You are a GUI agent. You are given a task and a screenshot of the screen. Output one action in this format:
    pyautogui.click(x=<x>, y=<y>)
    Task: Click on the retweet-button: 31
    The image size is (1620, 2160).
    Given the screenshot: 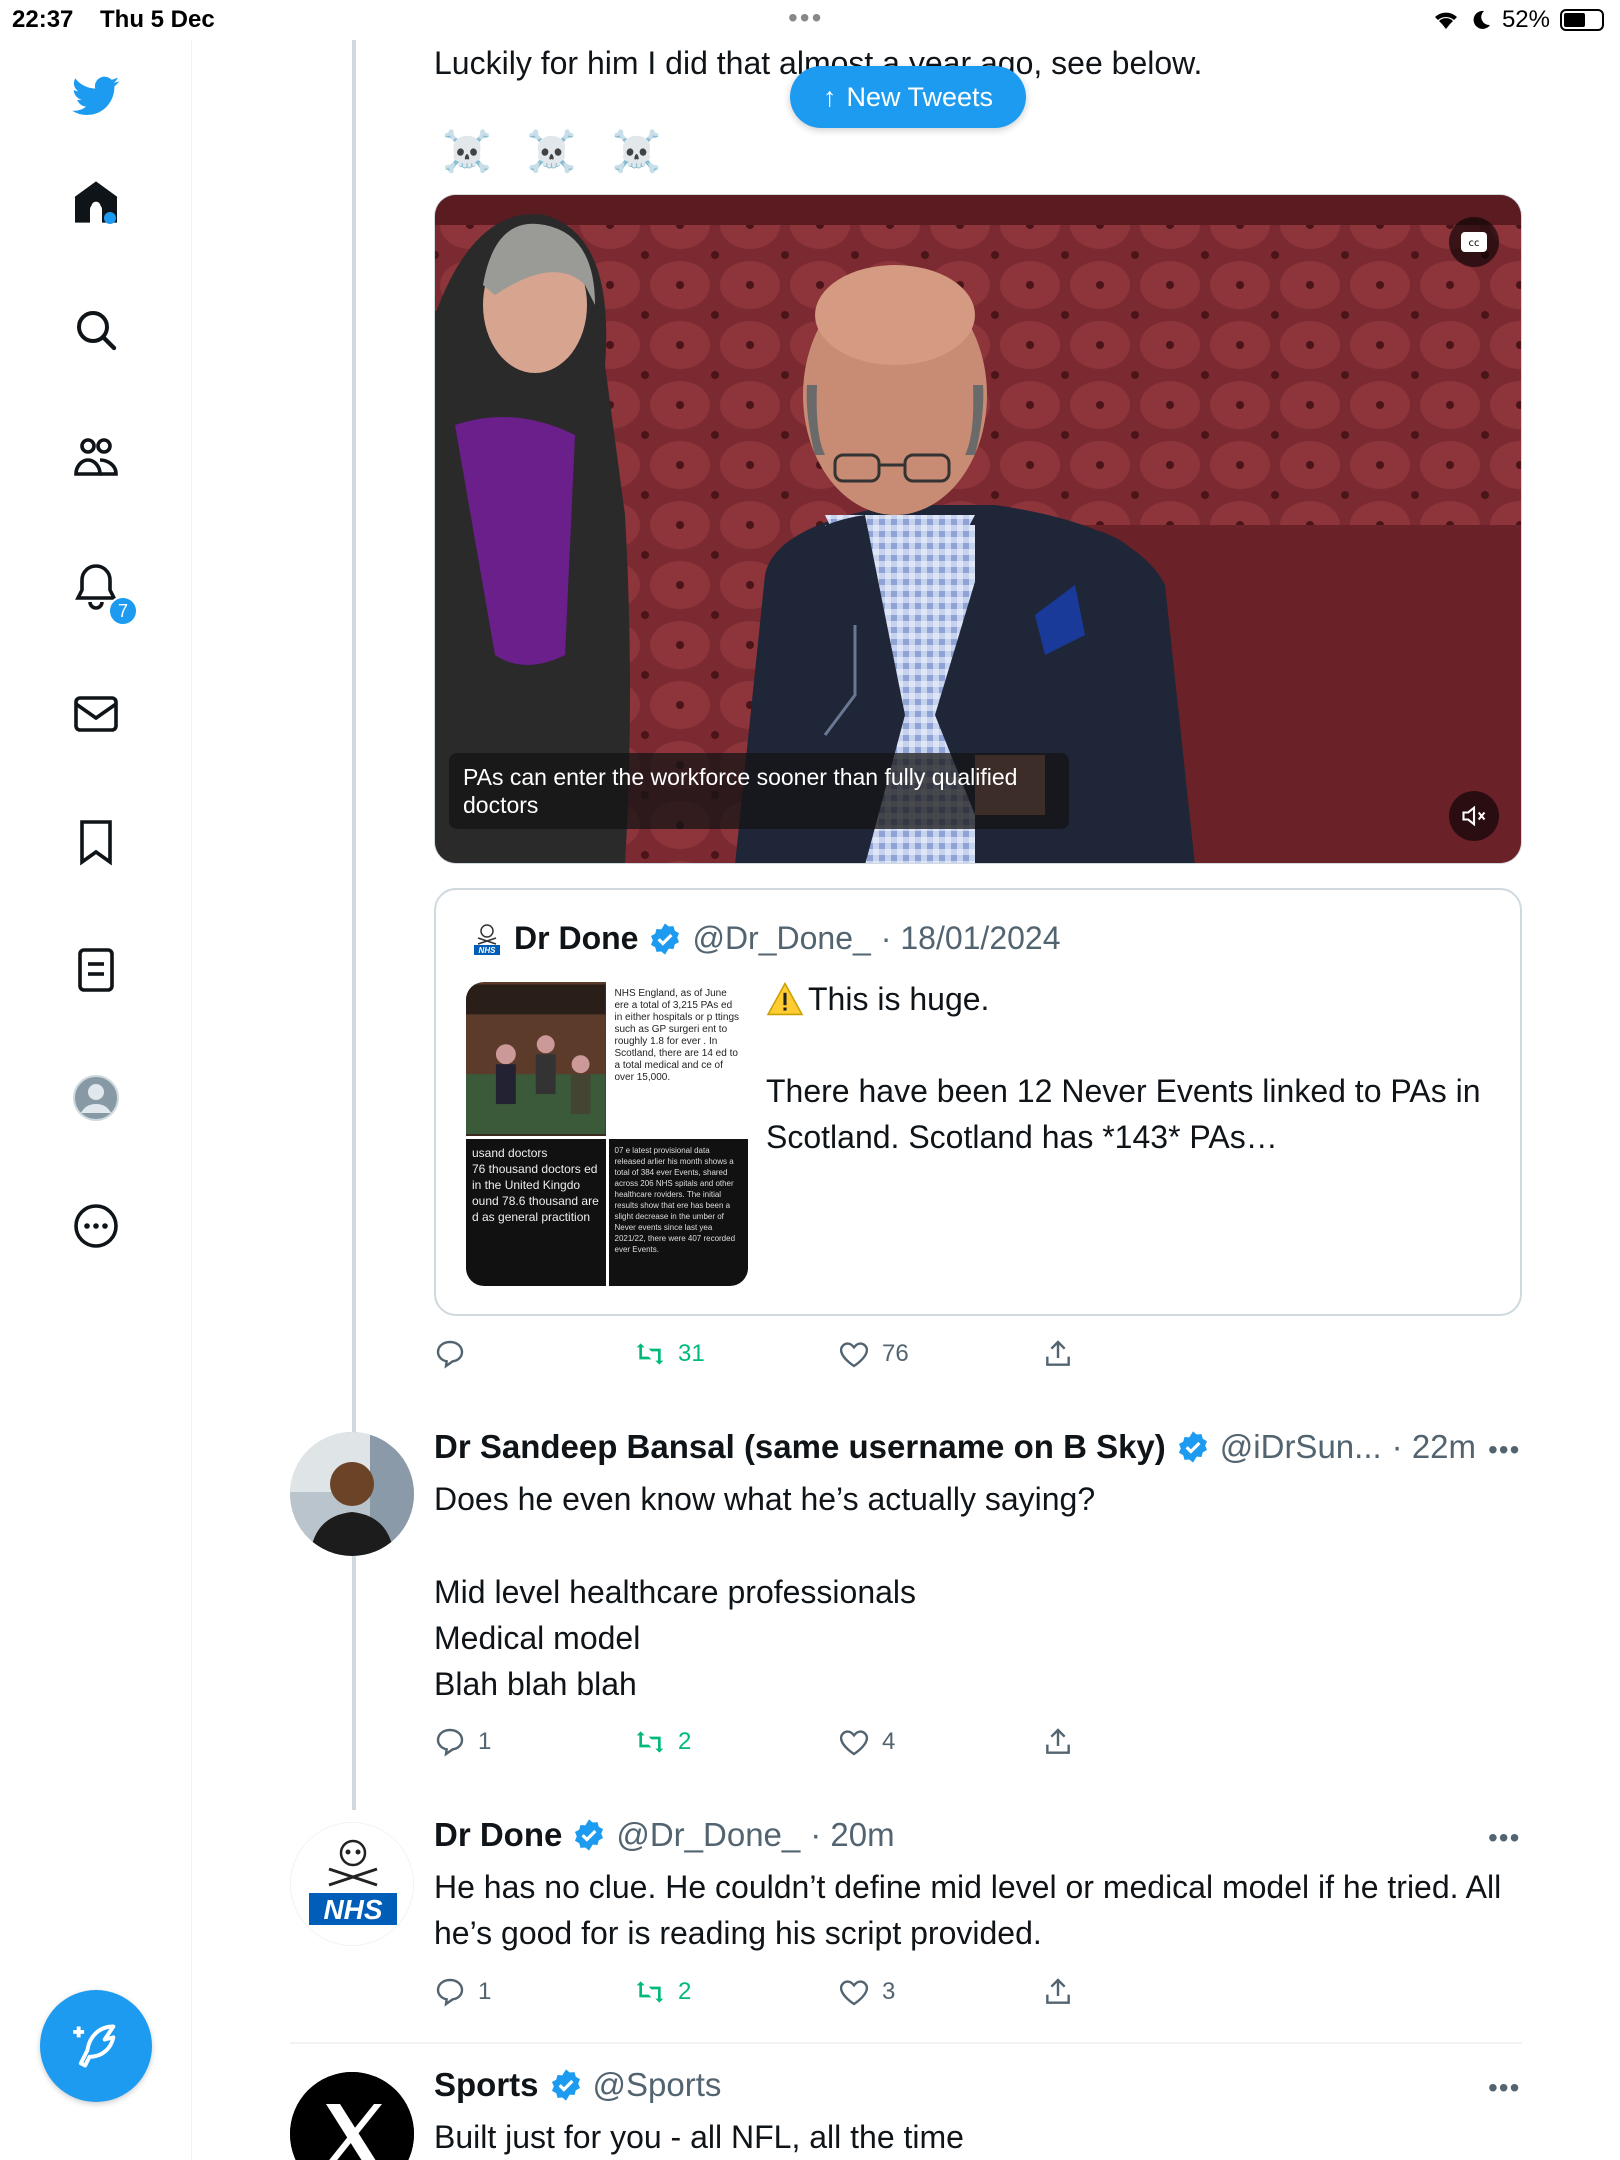 What is the action you would take?
    pyautogui.click(x=669, y=1354)
    